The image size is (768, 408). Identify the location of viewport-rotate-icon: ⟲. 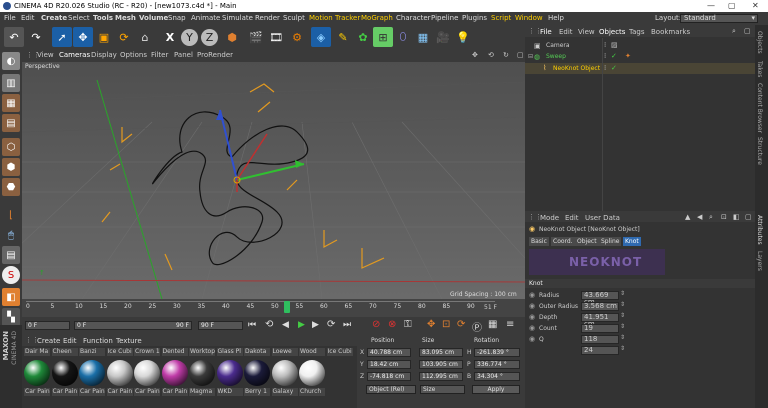
(491, 55).